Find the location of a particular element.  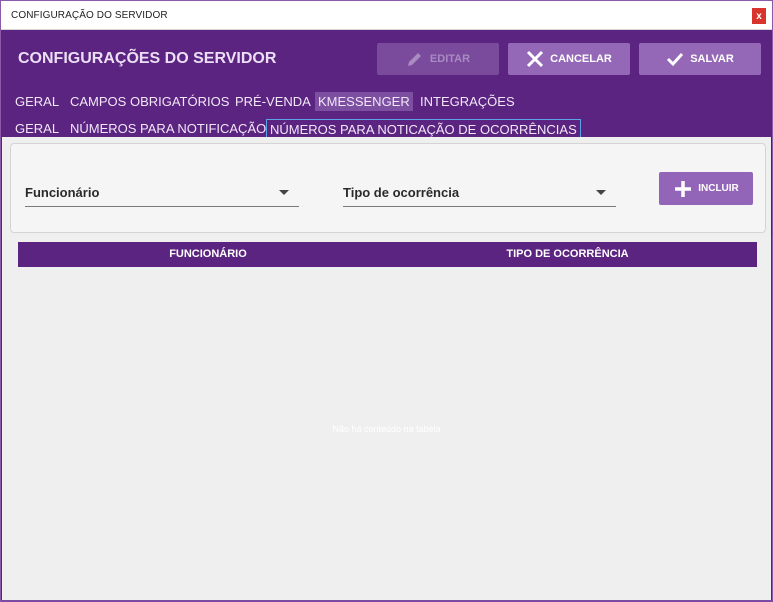

cancel-button-label: CANCELAR is located at coordinates (581, 59).